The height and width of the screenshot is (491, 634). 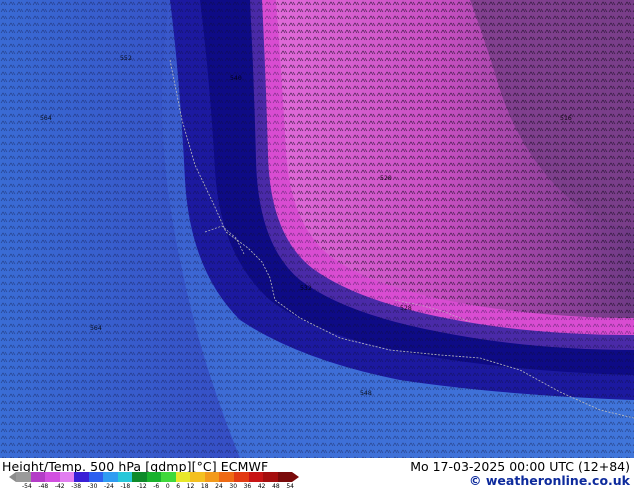 I want to click on contour-label-core: 520, so click(x=386, y=178).